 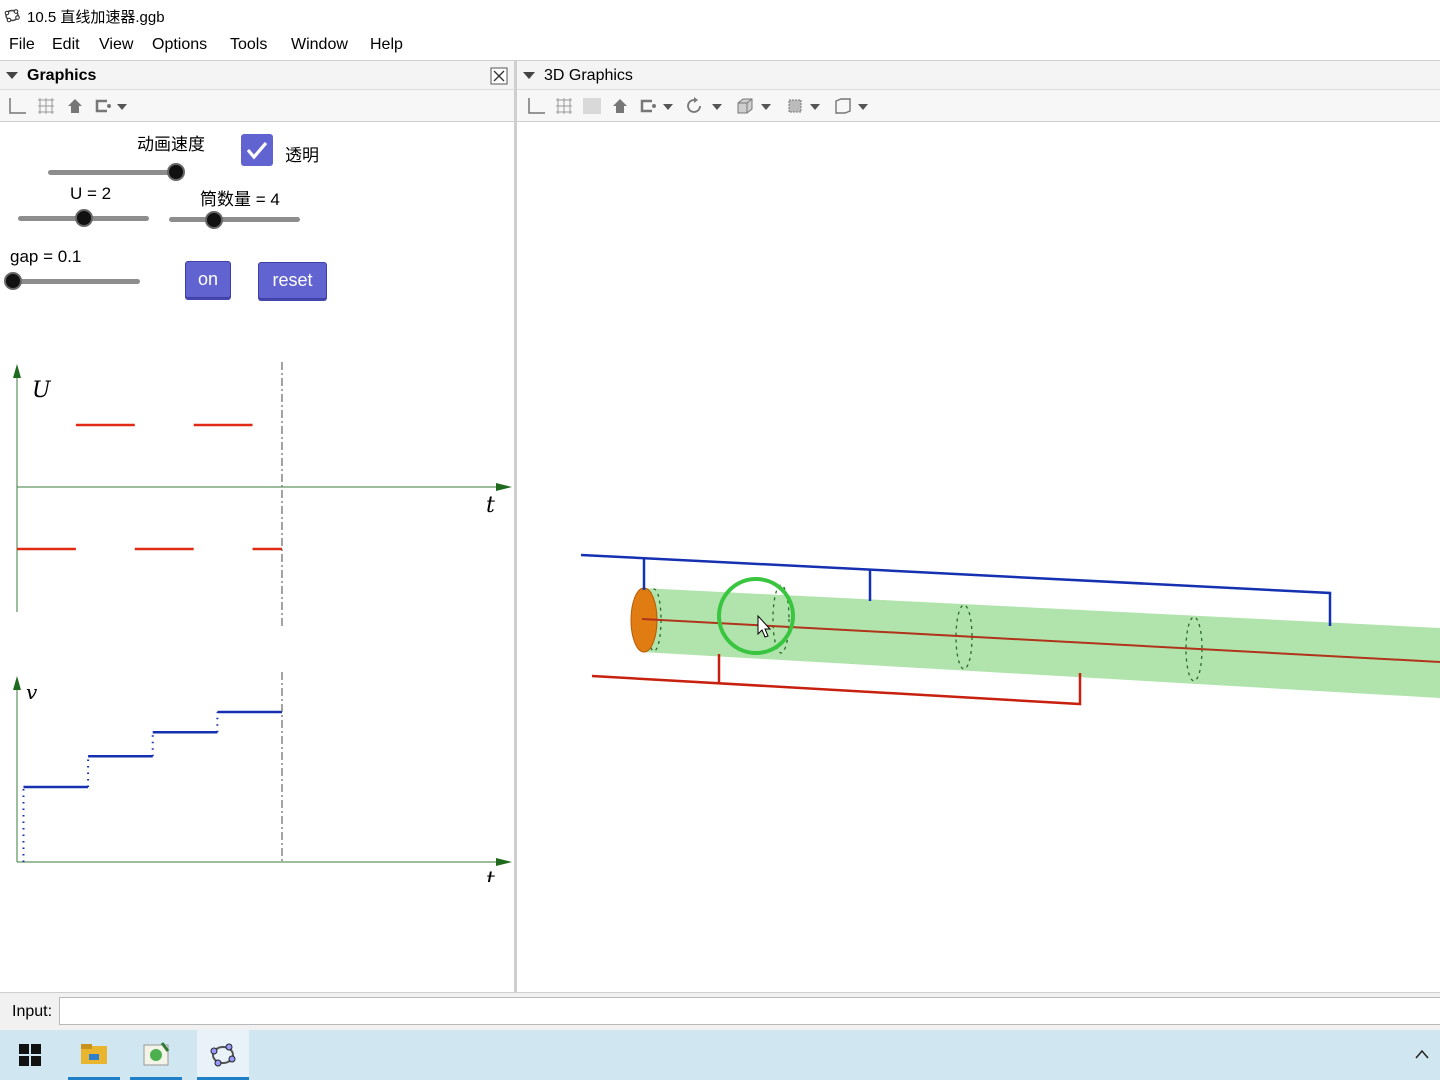 I want to click on tubes-slider-label: 筒数量 = 4, so click(x=240, y=199).